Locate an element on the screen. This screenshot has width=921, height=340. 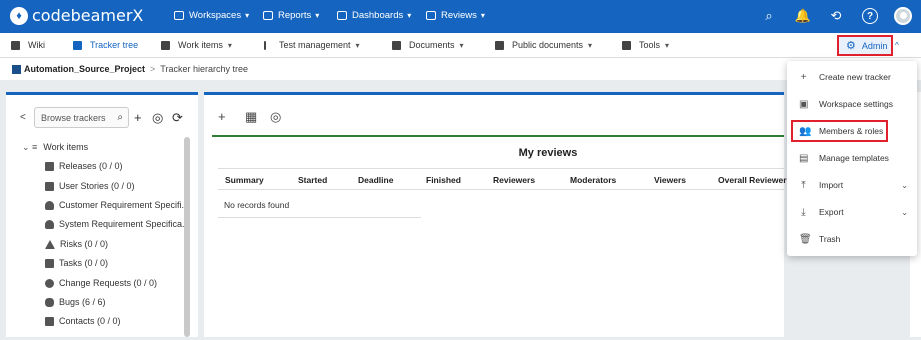
bug-icon is located at coordinates (49, 302).